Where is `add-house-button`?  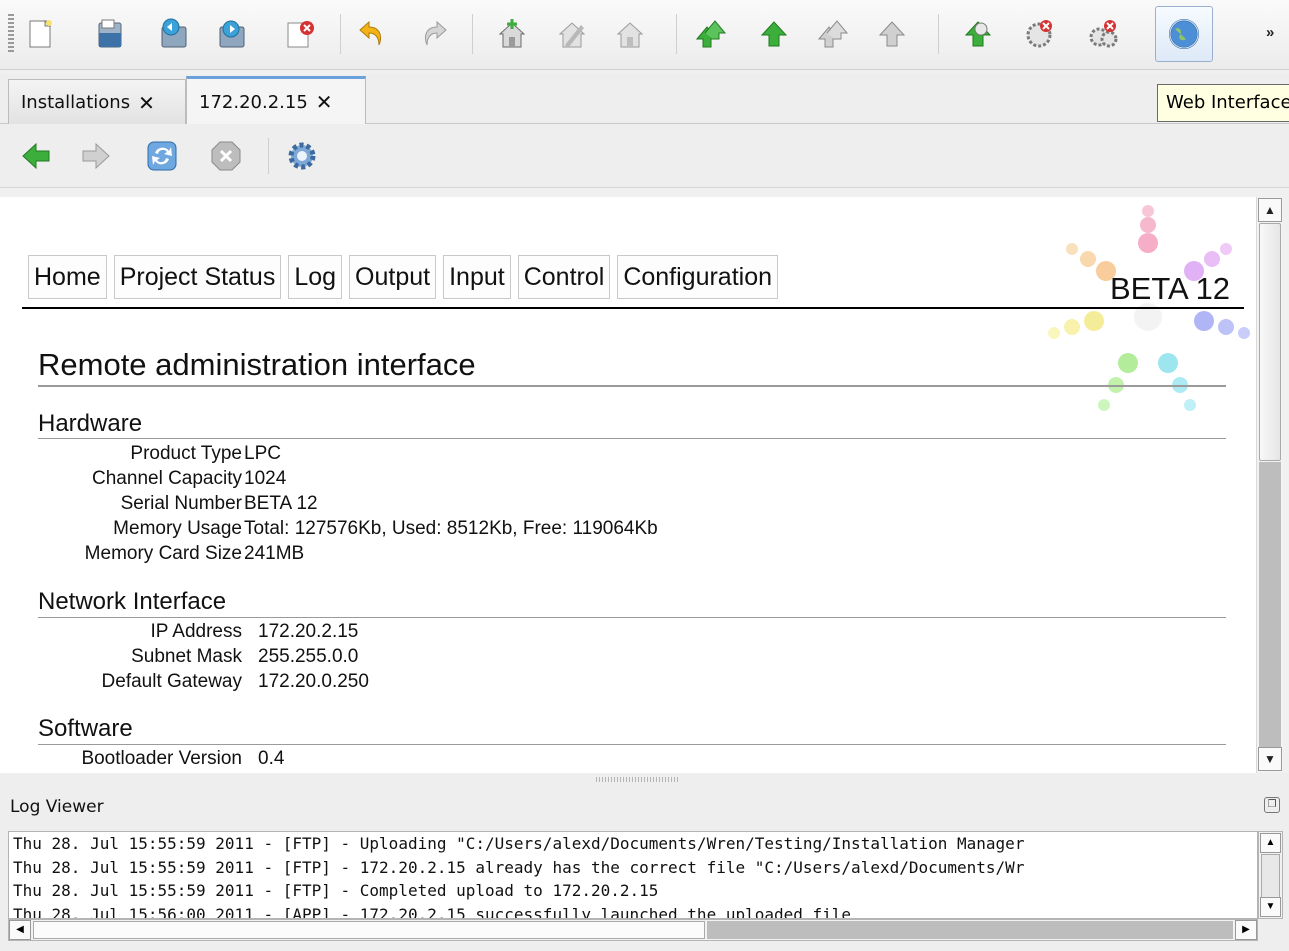 add-house-button is located at coordinates (512, 34).